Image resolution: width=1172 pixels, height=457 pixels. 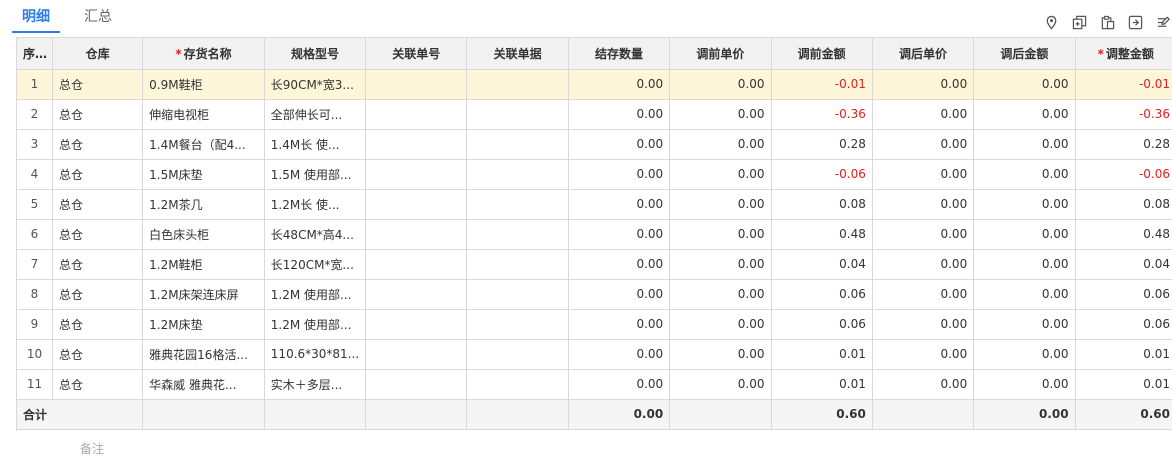 What do you see at coordinates (720, 54) in the screenshot?
I see `header-before-price: 调前单价` at bounding box center [720, 54].